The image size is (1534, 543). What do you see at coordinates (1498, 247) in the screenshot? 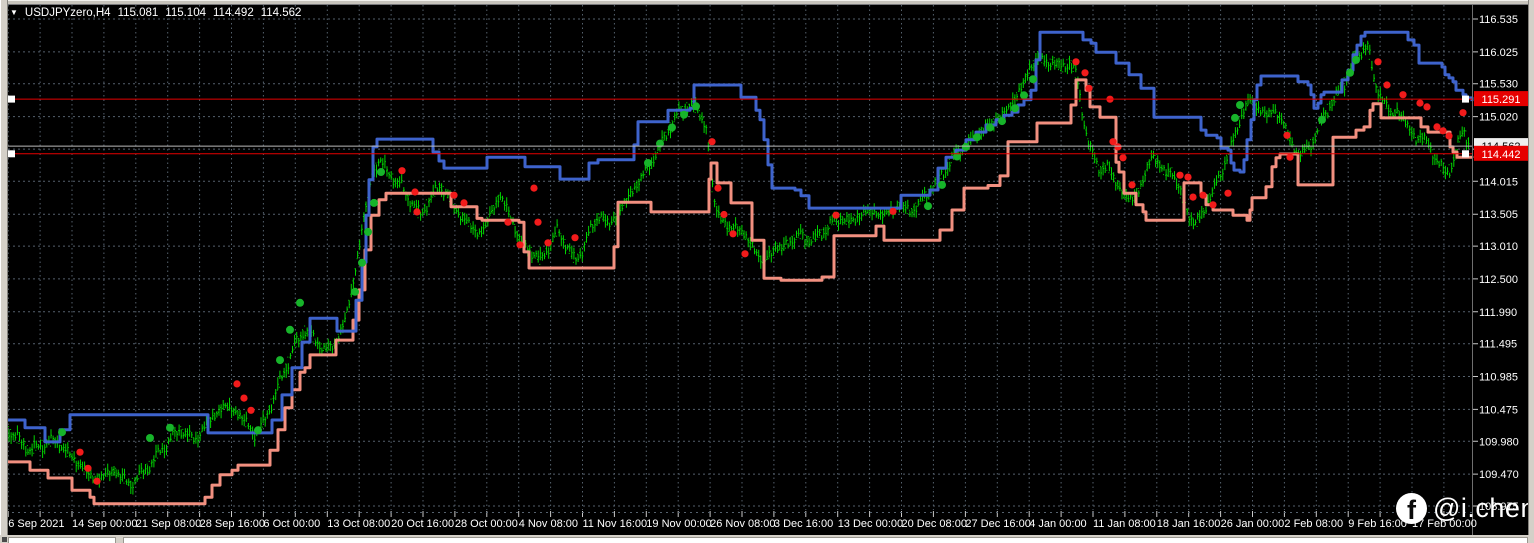
I see `price-axis-label: 113.010` at bounding box center [1498, 247].